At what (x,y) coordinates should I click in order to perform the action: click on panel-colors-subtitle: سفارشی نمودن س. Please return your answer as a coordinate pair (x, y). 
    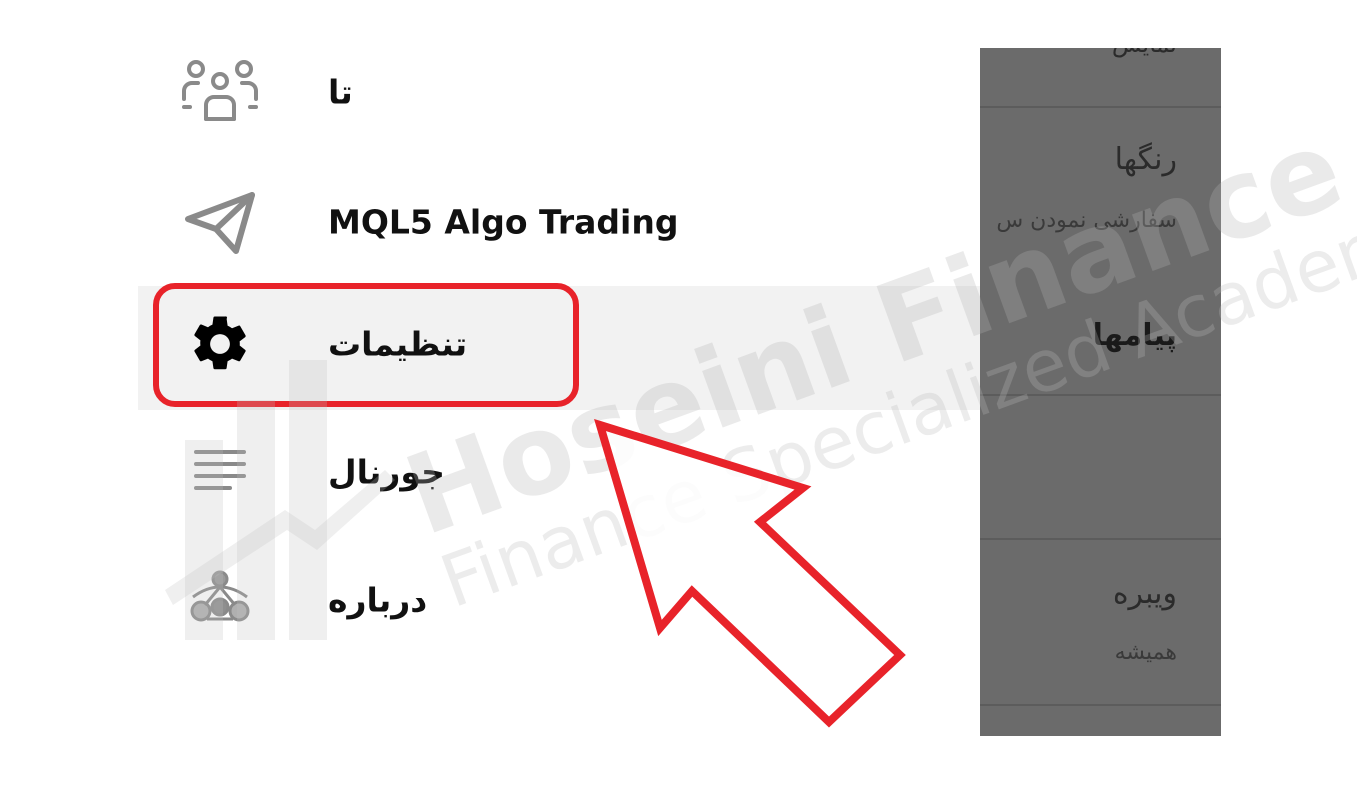
    Looking at the image, I should click on (1086, 220).